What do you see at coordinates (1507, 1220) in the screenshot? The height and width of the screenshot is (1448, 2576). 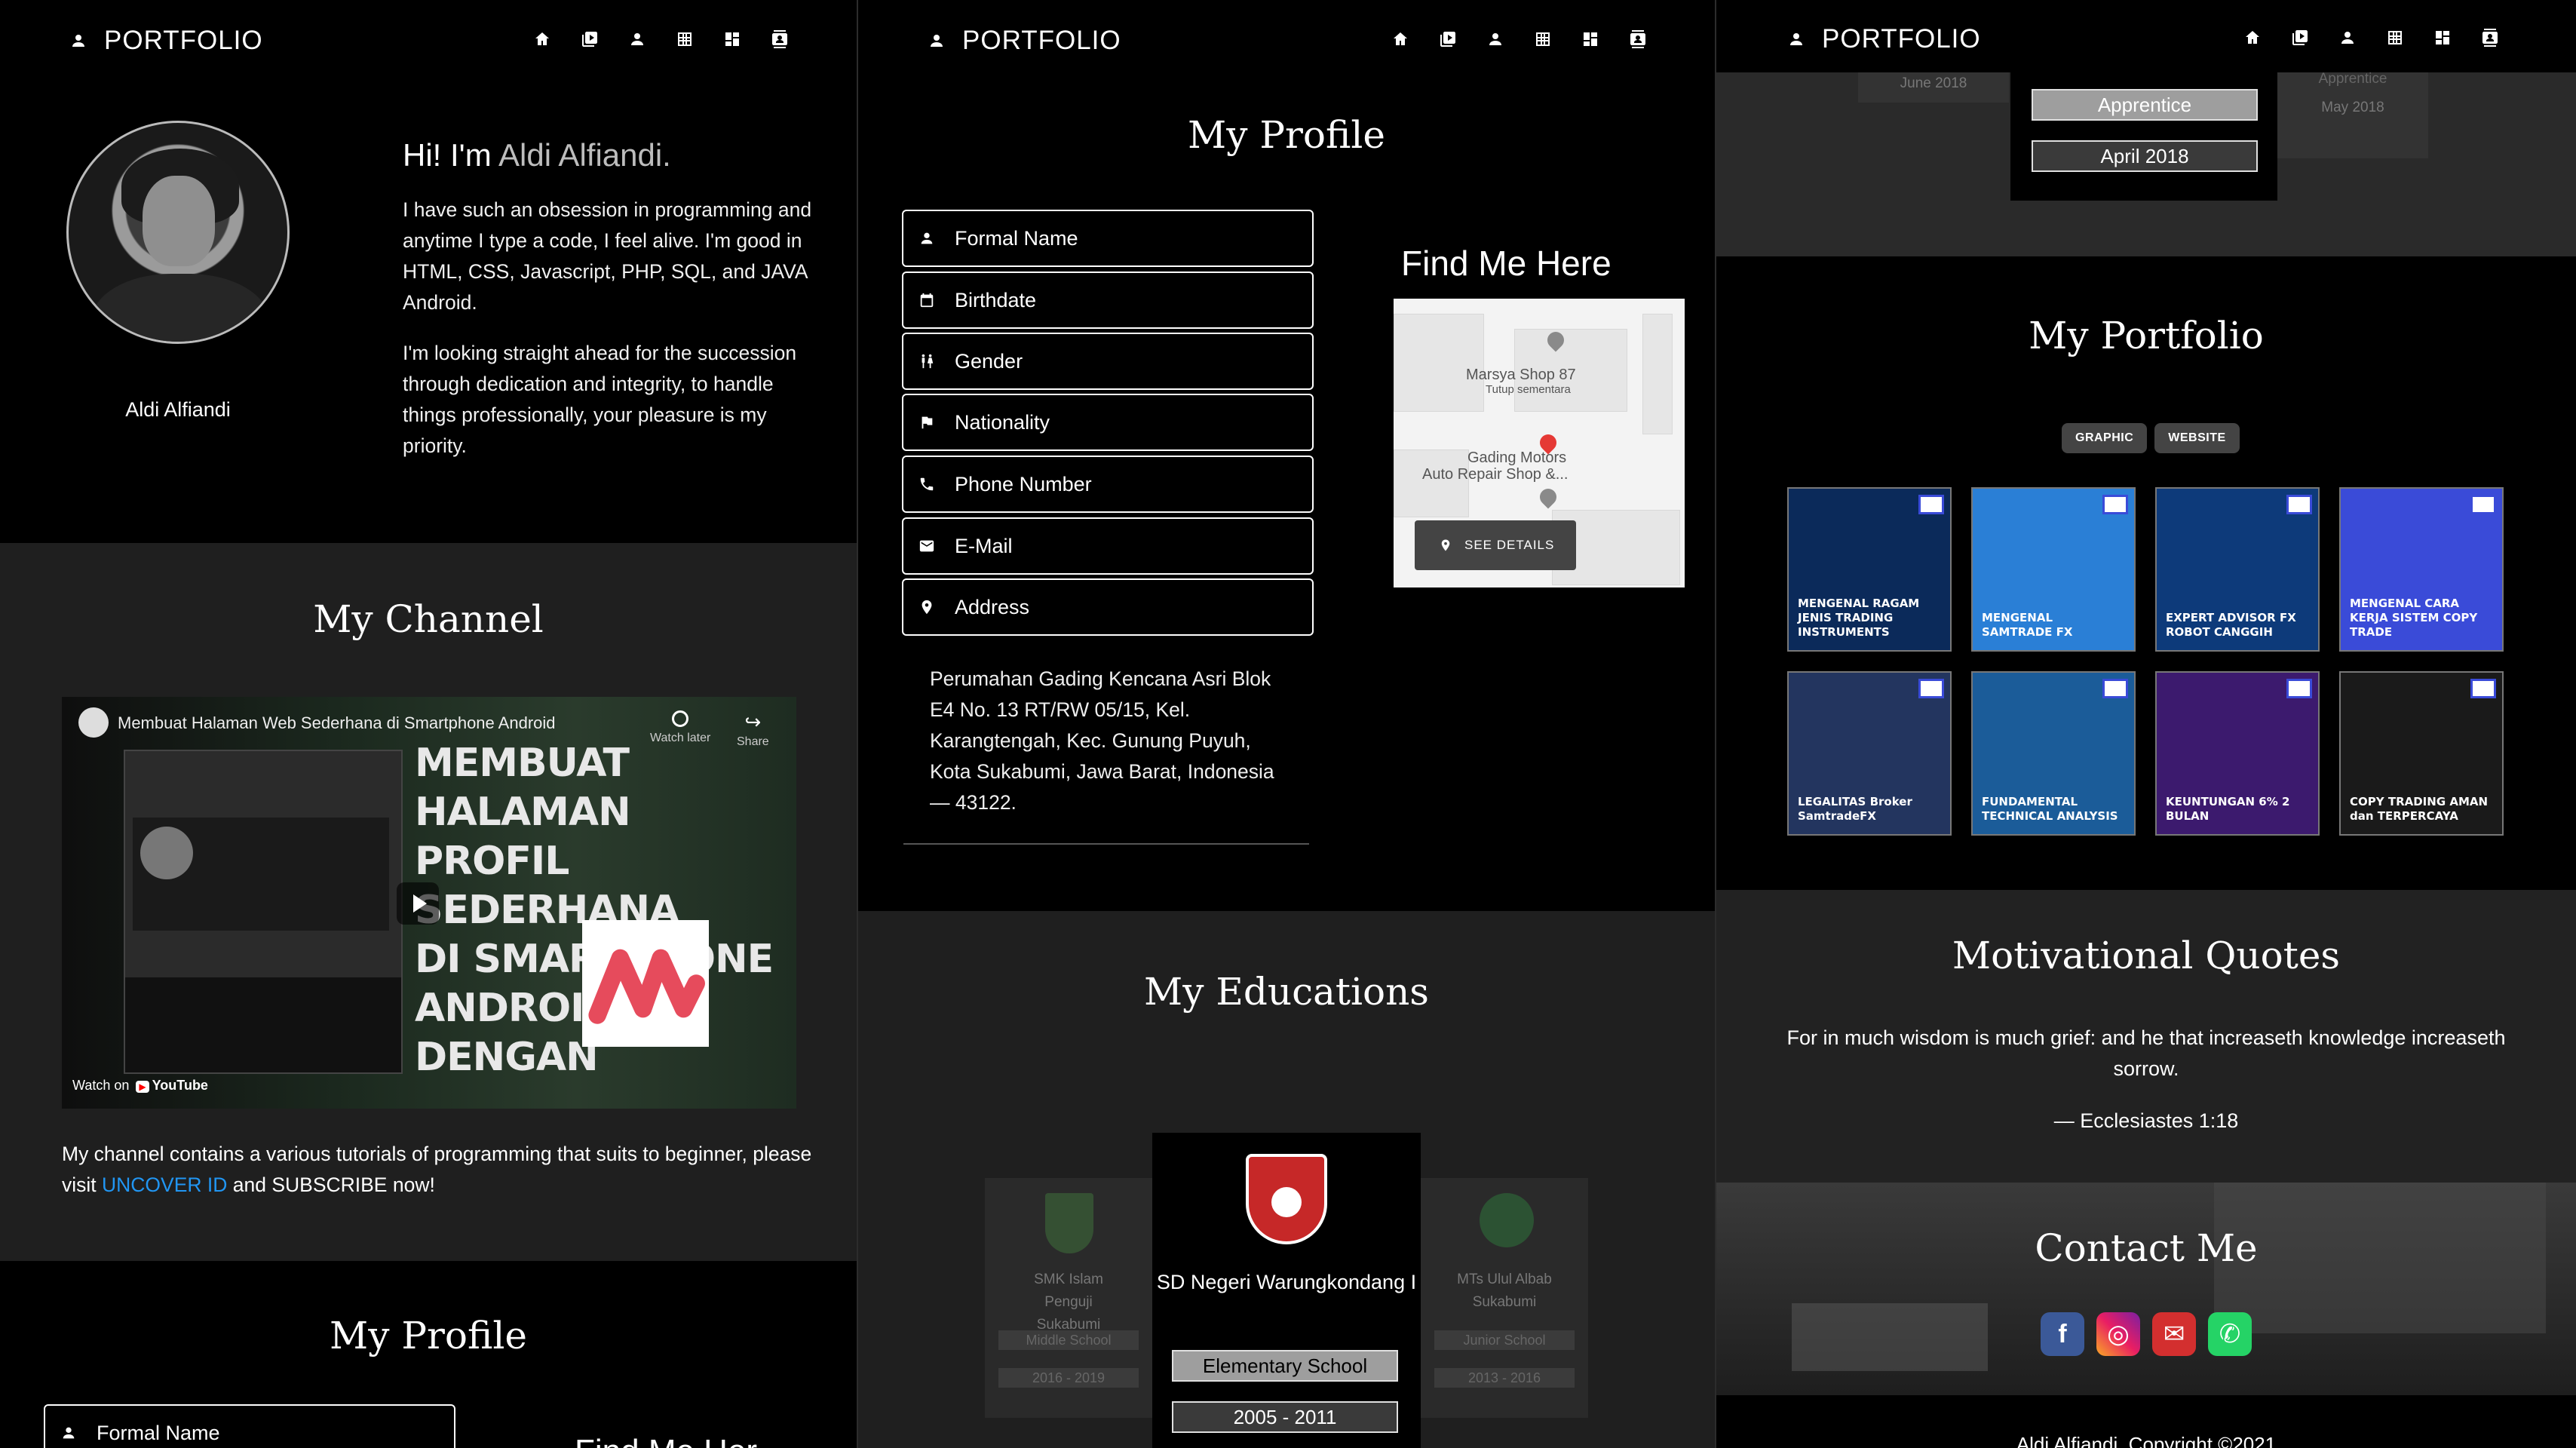 I see `school-emblem-icon` at bounding box center [1507, 1220].